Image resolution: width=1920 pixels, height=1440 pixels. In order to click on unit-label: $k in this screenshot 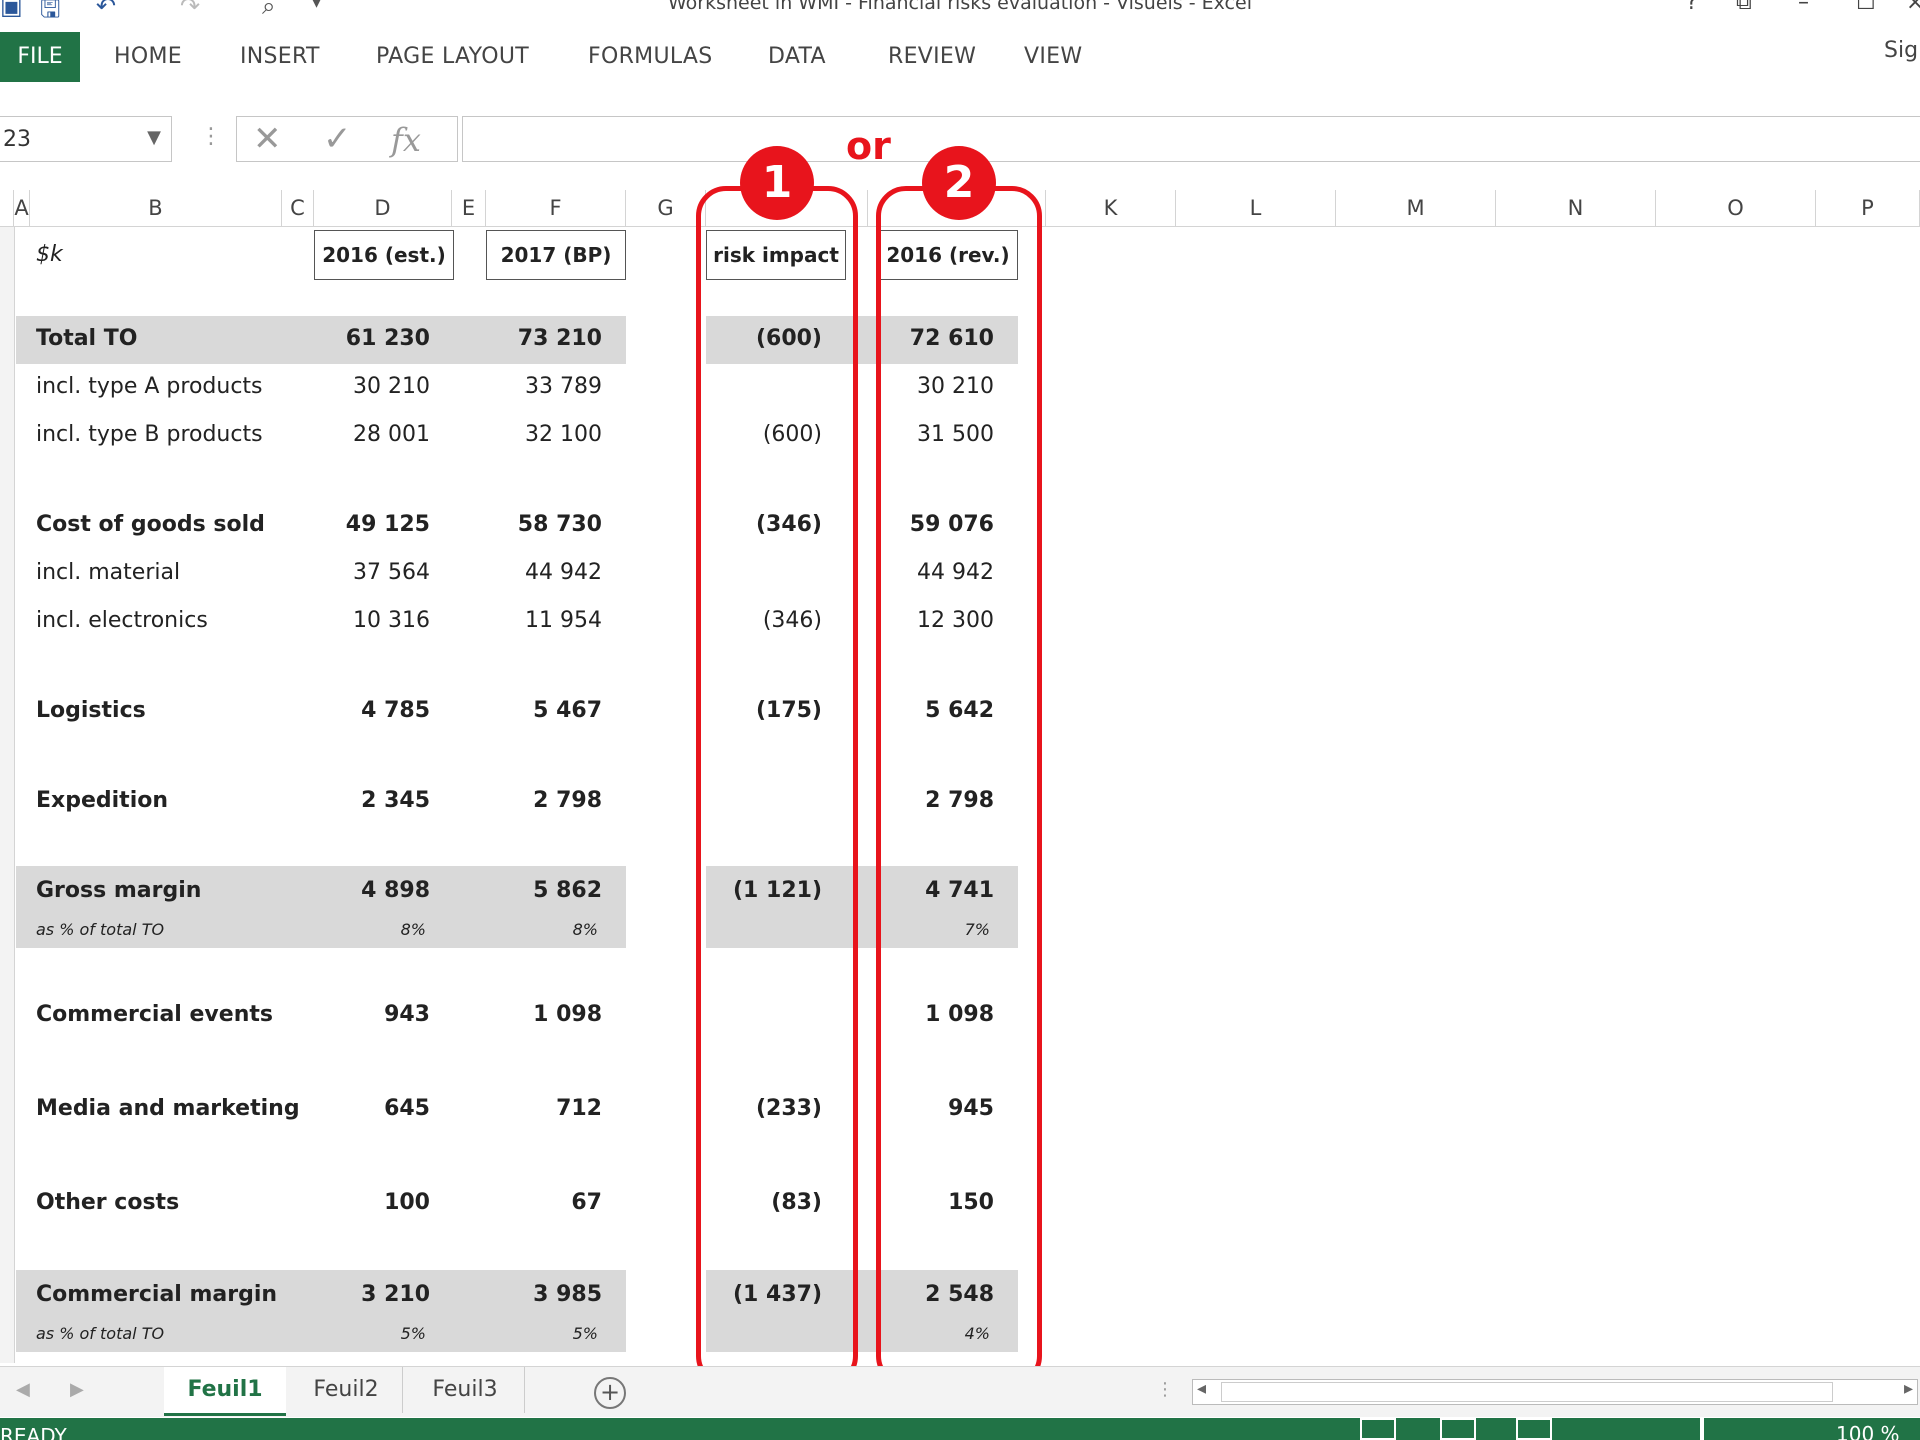, I will do `click(49, 254)`.